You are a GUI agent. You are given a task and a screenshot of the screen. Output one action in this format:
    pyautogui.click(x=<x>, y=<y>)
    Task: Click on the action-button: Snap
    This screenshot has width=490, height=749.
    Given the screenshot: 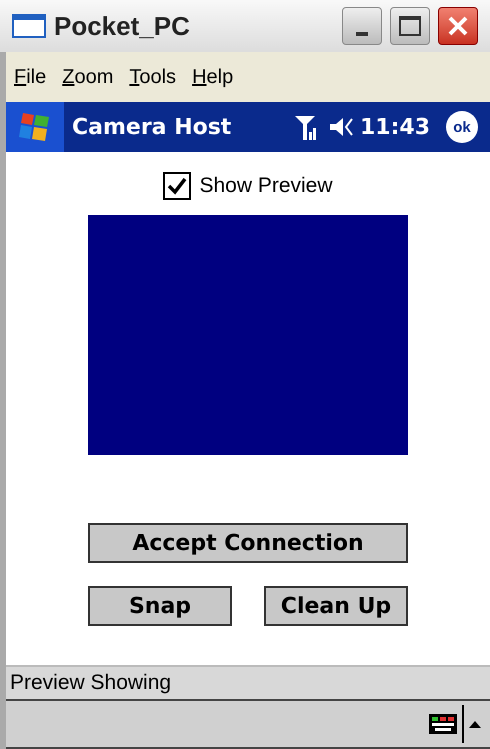 What is the action you would take?
    pyautogui.click(x=160, y=606)
    